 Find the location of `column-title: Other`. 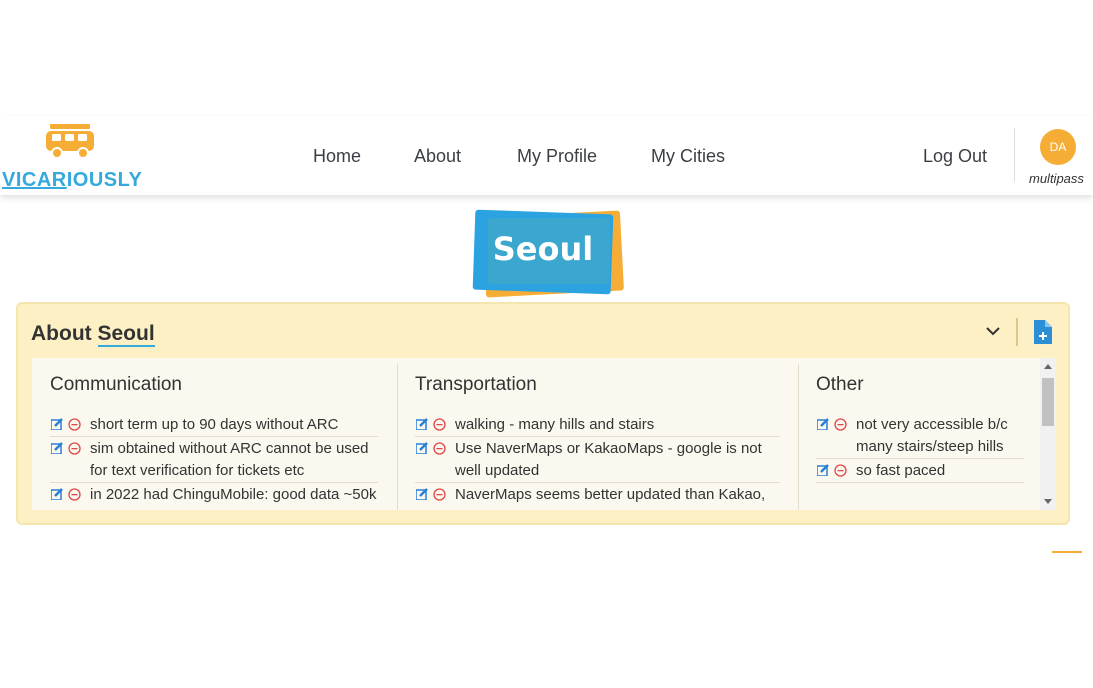

column-title: Other is located at coordinates (840, 384).